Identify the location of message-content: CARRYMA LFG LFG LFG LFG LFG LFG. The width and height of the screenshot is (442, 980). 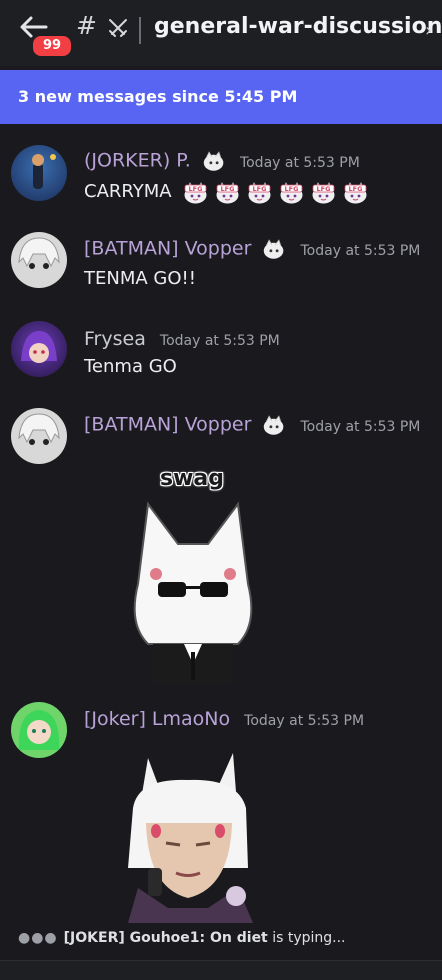
(226, 192).